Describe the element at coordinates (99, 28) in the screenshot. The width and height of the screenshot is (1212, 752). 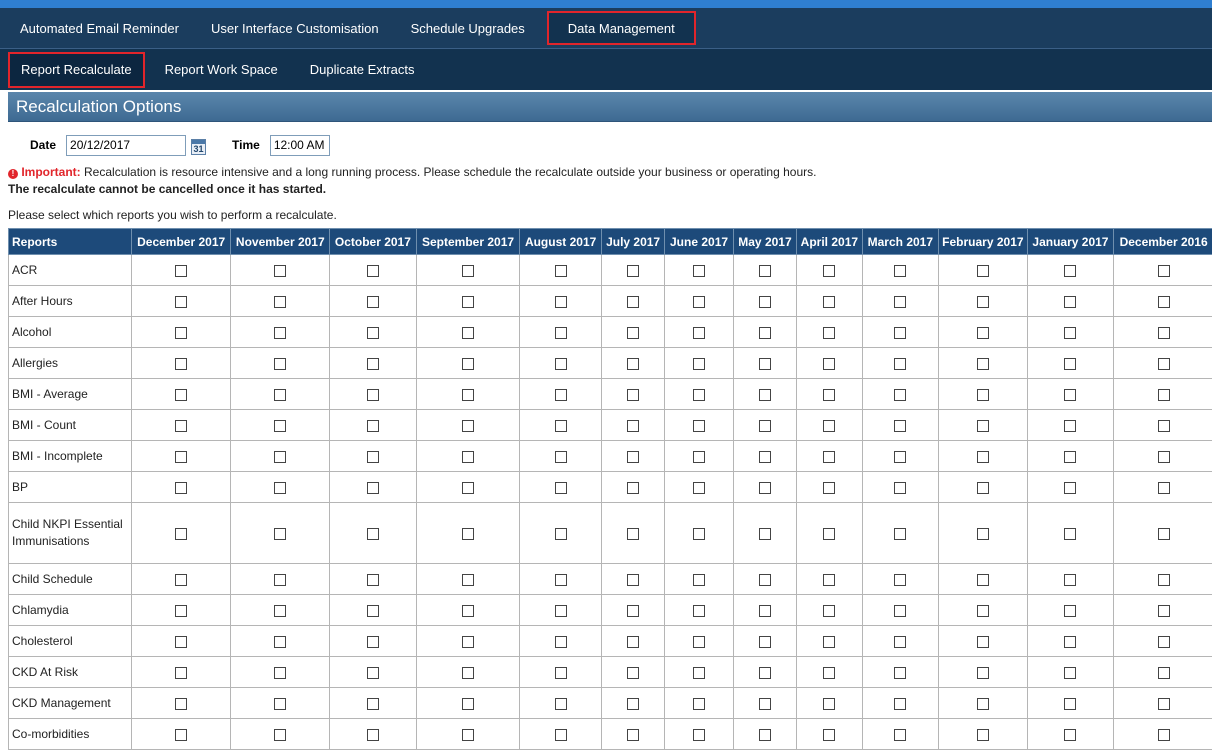
I see `tab-automated-email-reminder: Automated Email Reminder` at that location.